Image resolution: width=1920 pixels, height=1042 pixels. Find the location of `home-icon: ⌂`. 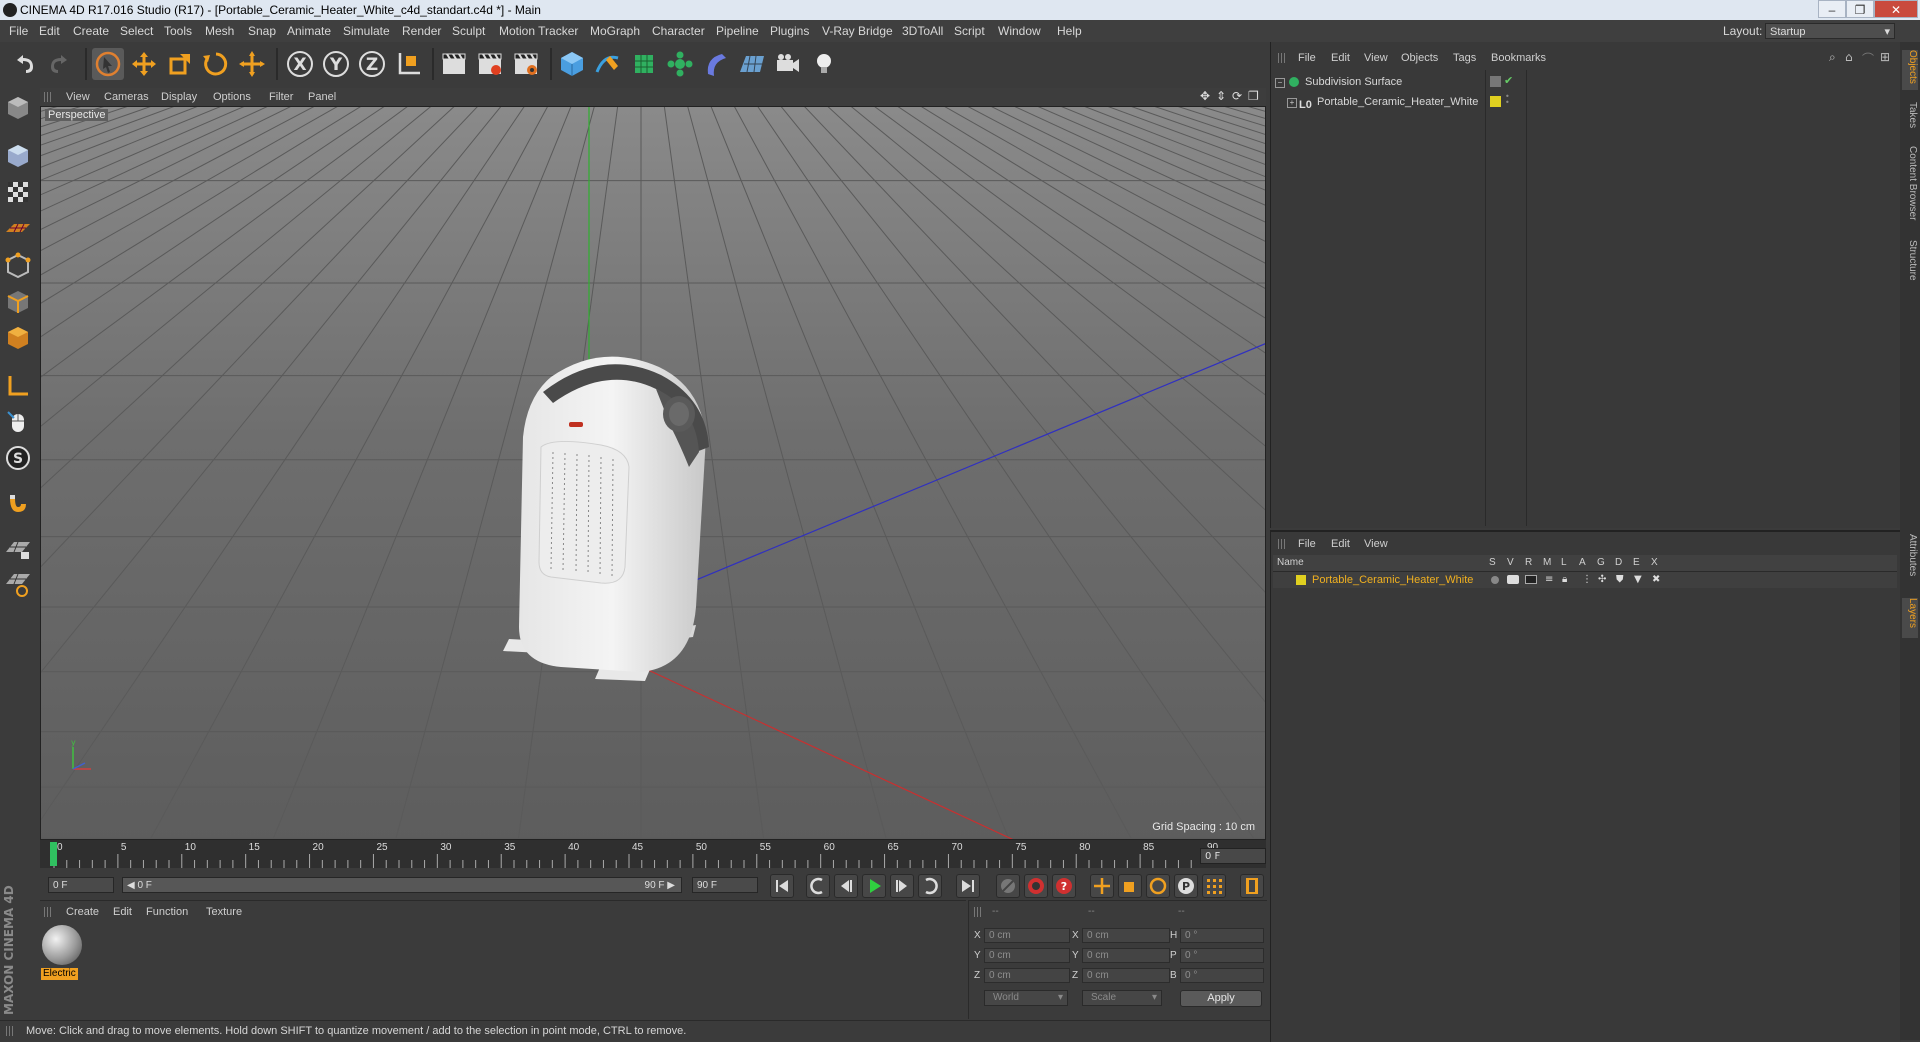

home-icon: ⌂ is located at coordinates (1849, 57).